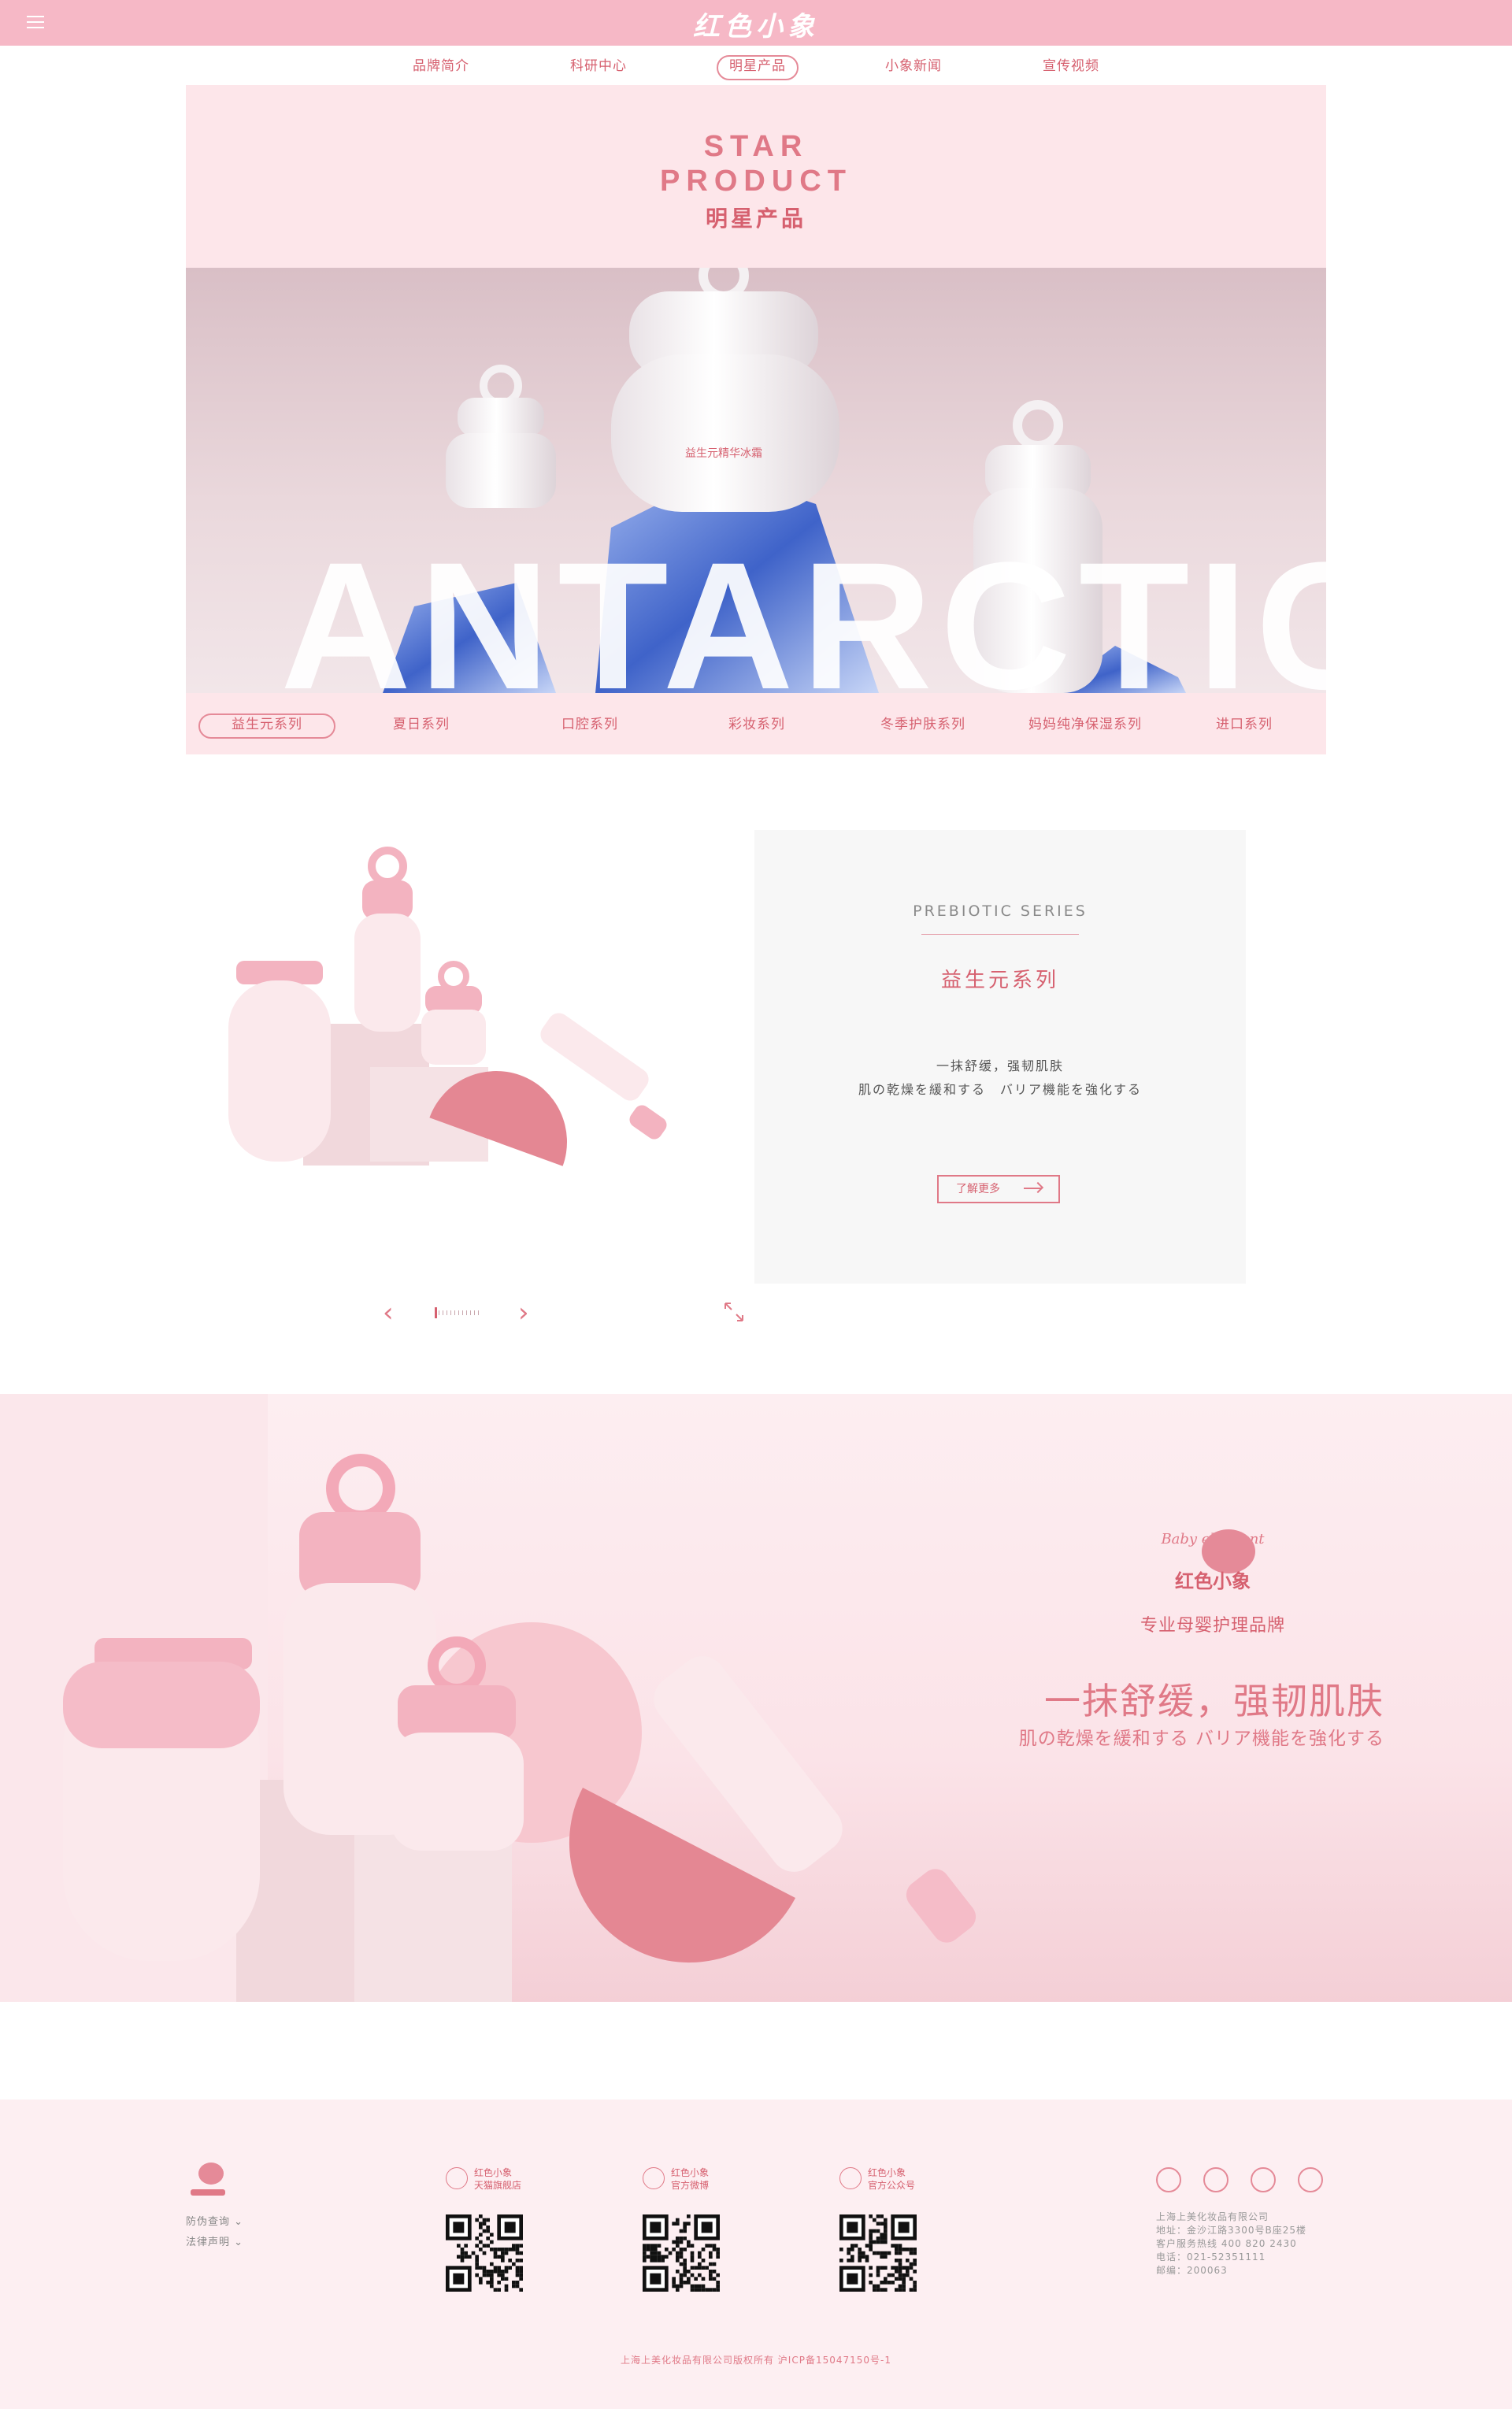  What do you see at coordinates (755, 219) in the screenshot?
I see `star-title-cn: 明星产品` at bounding box center [755, 219].